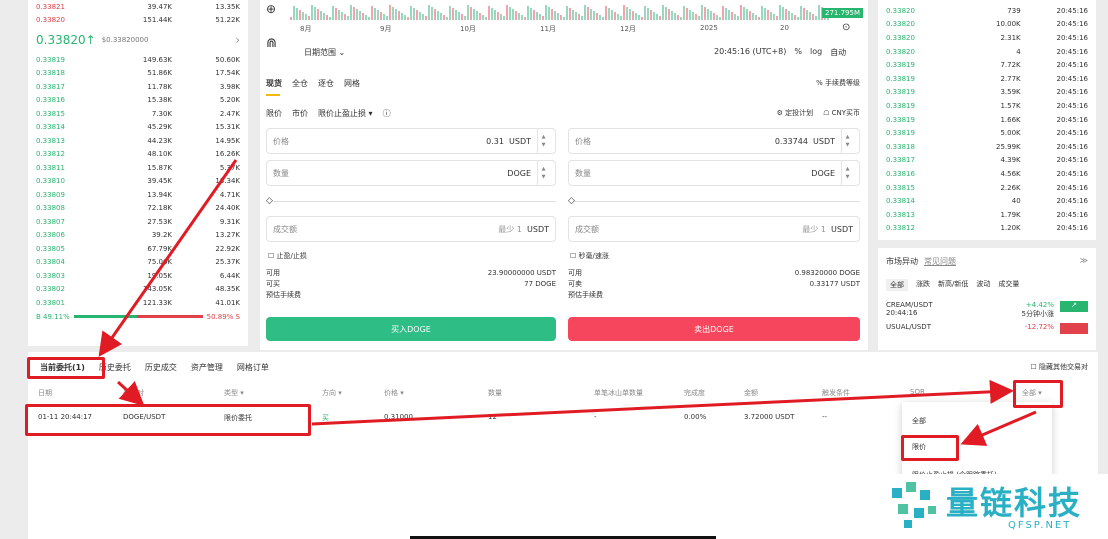 The width and height of the screenshot is (1108, 539). Describe the element at coordinates (543, 141) in the screenshot. I see `price-stepper: ▲ ▼` at that location.